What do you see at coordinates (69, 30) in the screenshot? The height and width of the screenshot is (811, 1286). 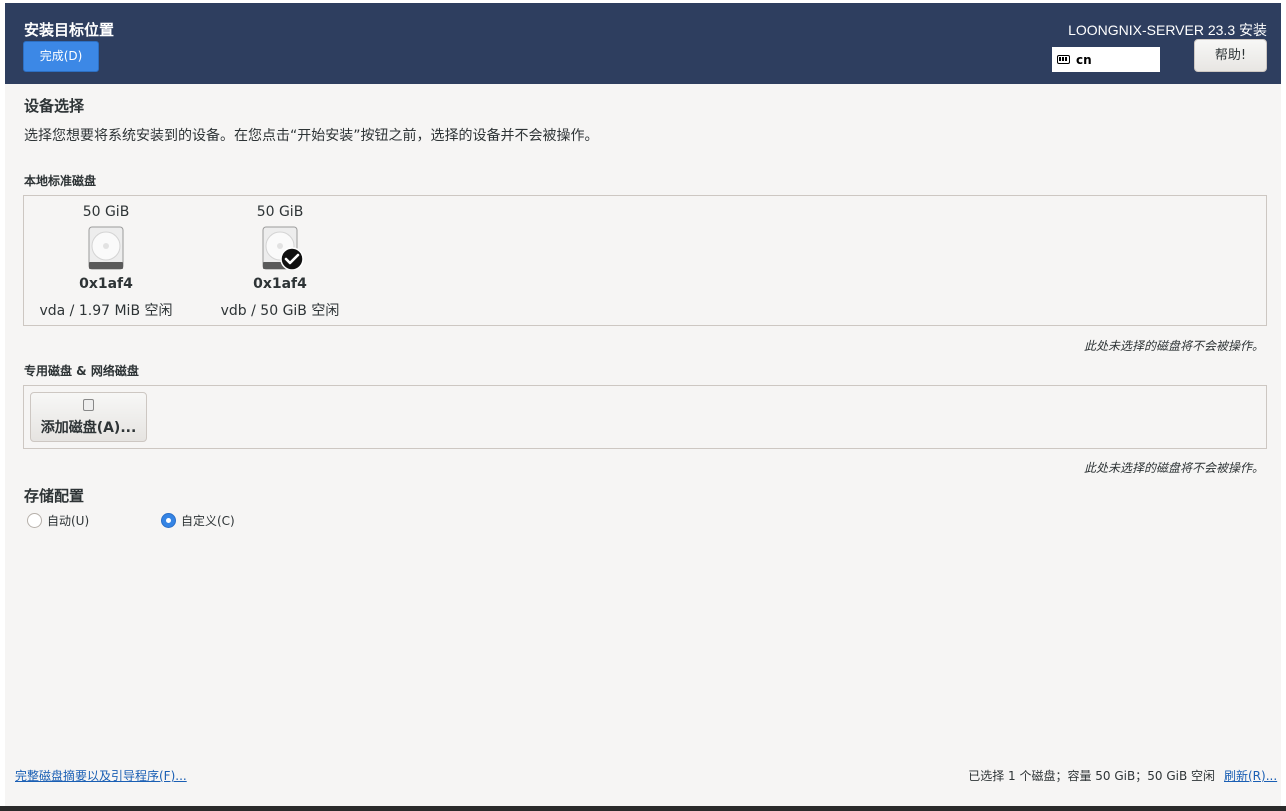 I see `spoke-title: 安装目标位置` at bounding box center [69, 30].